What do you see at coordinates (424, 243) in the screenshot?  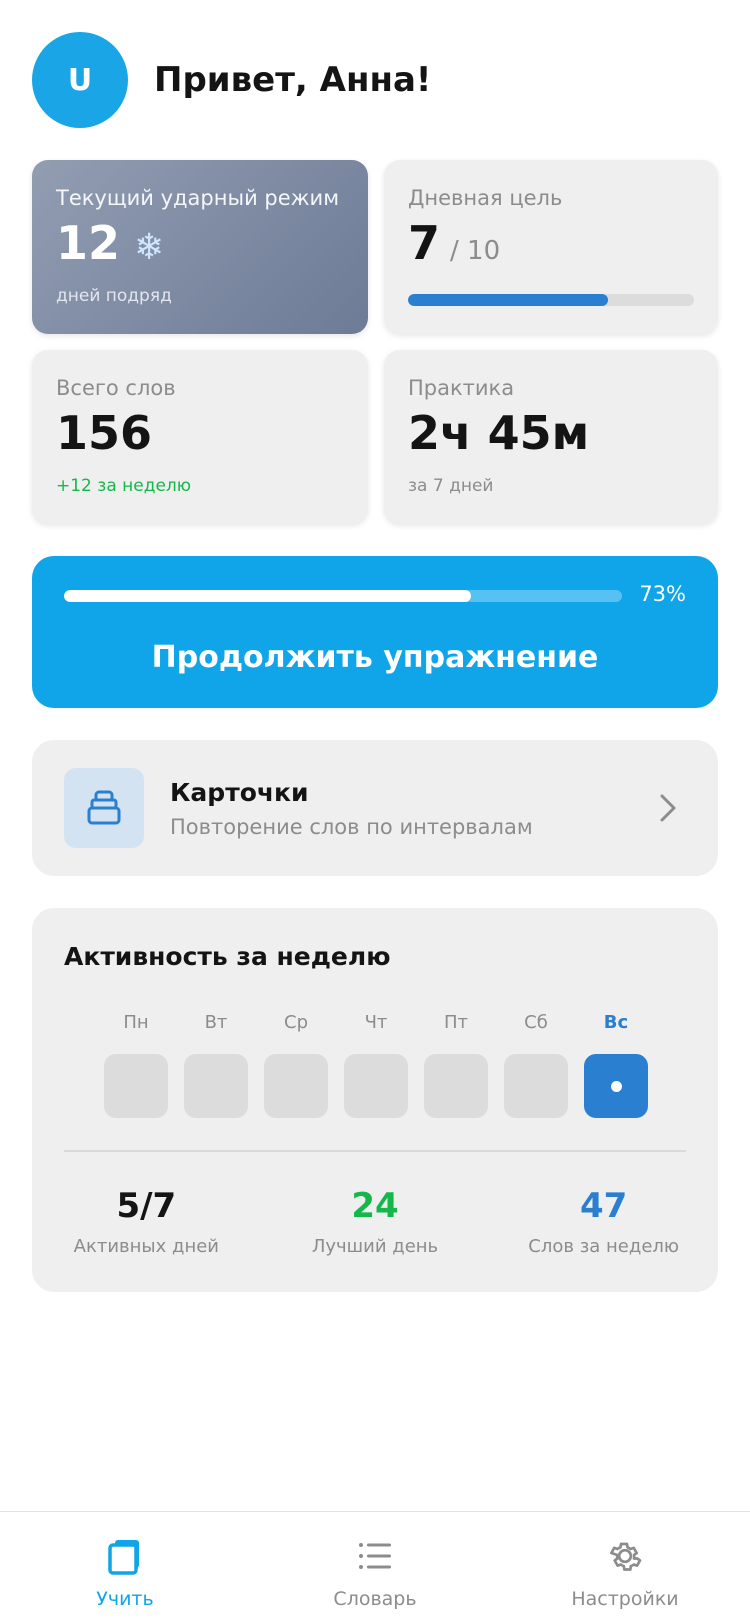 I see `goal-value: 7` at bounding box center [424, 243].